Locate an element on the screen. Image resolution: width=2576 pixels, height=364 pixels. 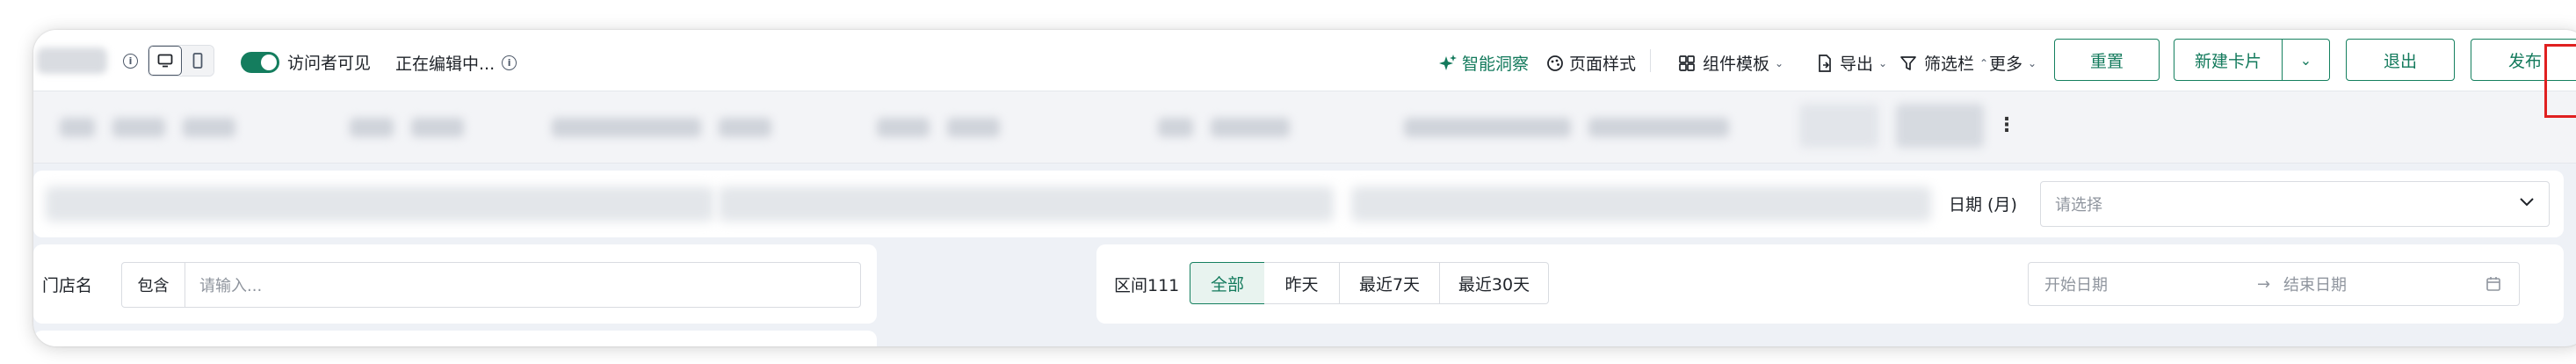
date-month-placeholder: 请选择 is located at coordinates (2078, 205).